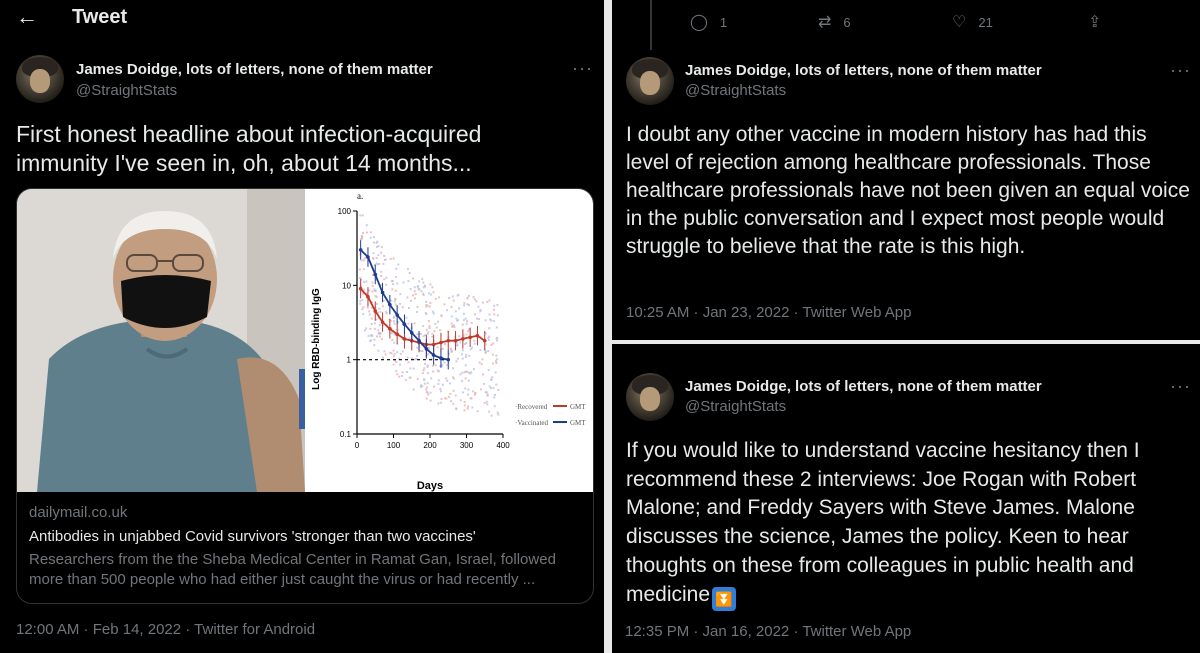 The height and width of the screenshot is (653, 1200). What do you see at coordinates (906, 20) in the screenshot?
I see `tweet-actions: ◯ 1 ⇄ 6 ♡ 21 ⇪` at bounding box center [906, 20].